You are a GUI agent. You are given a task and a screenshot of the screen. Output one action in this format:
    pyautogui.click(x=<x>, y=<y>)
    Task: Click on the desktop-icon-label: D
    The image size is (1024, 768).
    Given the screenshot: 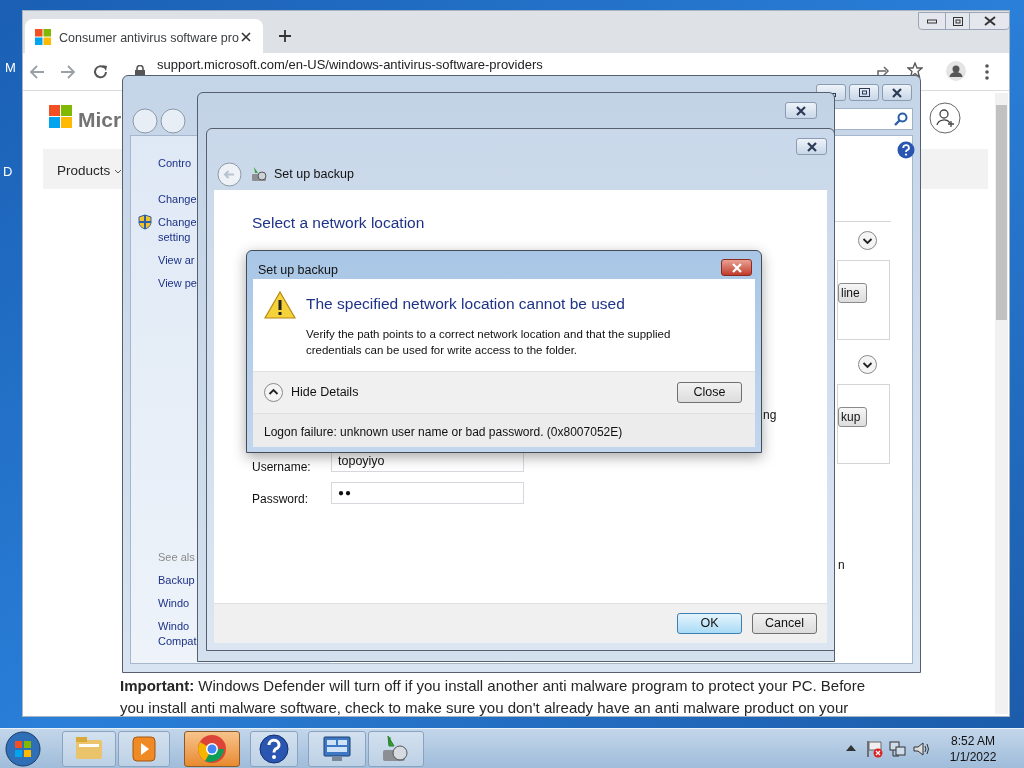 What is the action you would take?
    pyautogui.click(x=8, y=172)
    